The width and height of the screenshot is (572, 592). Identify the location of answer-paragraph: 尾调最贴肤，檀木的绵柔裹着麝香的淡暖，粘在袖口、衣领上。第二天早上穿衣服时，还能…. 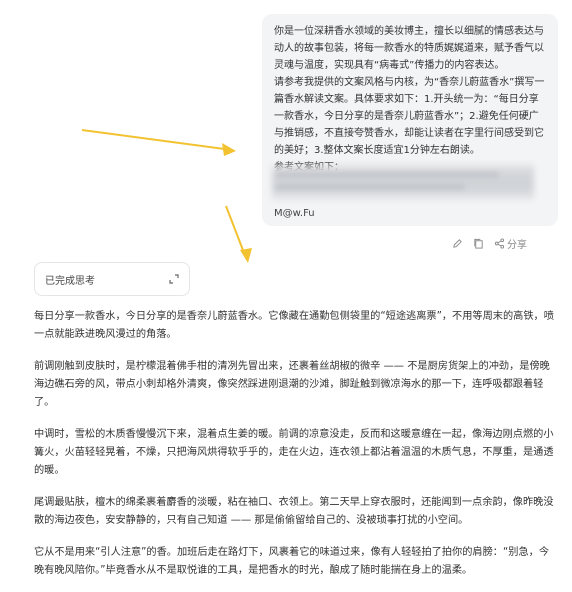
(294, 511).